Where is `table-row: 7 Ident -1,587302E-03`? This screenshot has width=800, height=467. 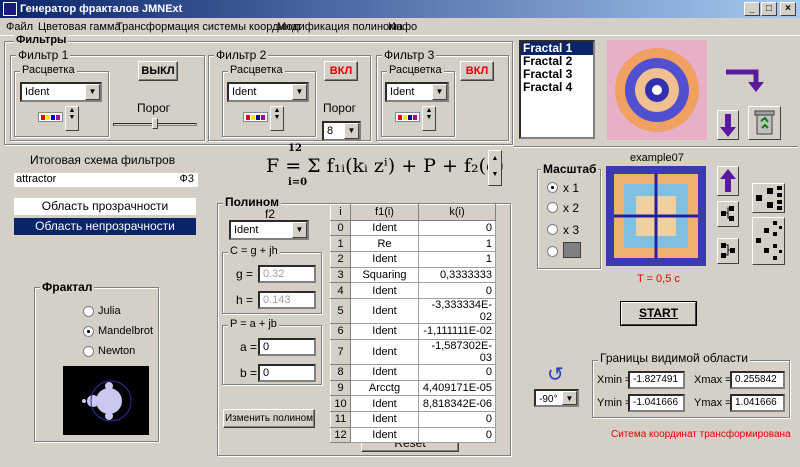
table-row: 7 Ident -1,587302E-03 is located at coordinates (413, 351).